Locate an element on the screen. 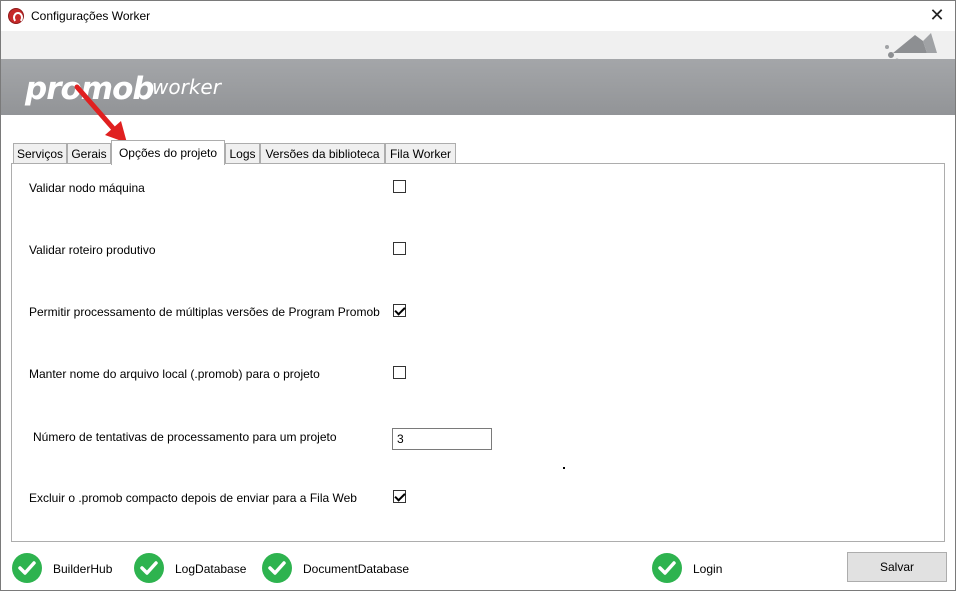 The height and width of the screenshot is (591, 956). option-label-validar-nodo: Validar nodo máquina is located at coordinates (87, 188).